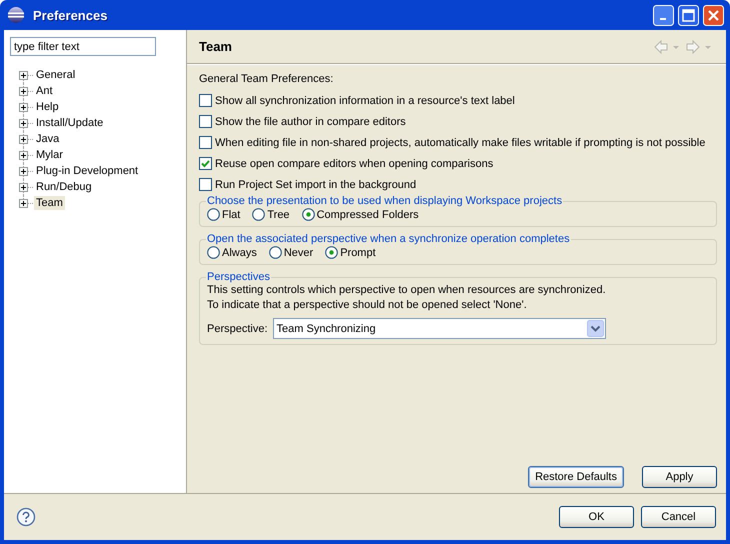 The image size is (730, 544). What do you see at coordinates (385, 201) in the screenshot?
I see `group-title: Choose the presentation to be used when displaying Workspace projects` at bounding box center [385, 201].